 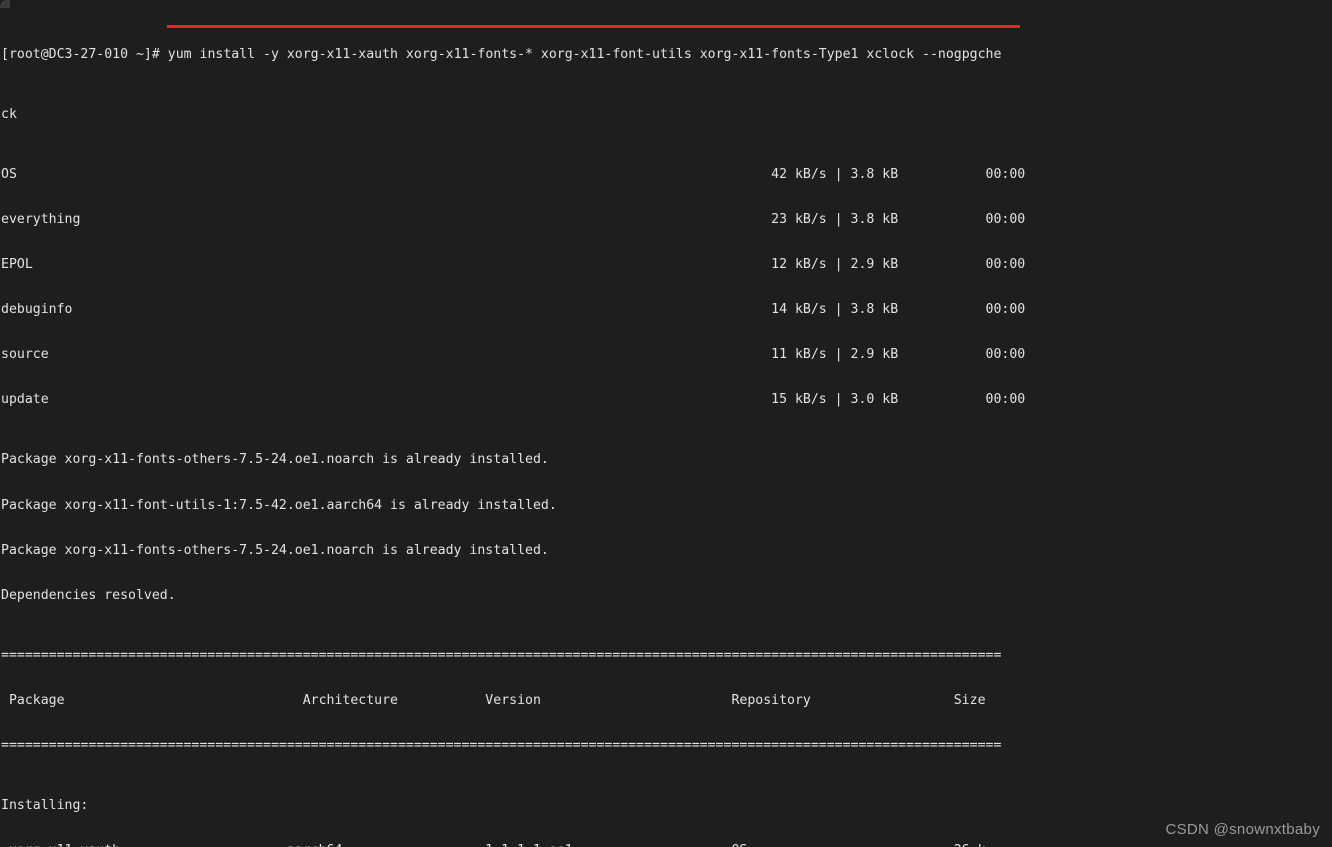 What do you see at coordinates (45, 805) in the screenshot?
I see `section-label-installing: Installing:` at bounding box center [45, 805].